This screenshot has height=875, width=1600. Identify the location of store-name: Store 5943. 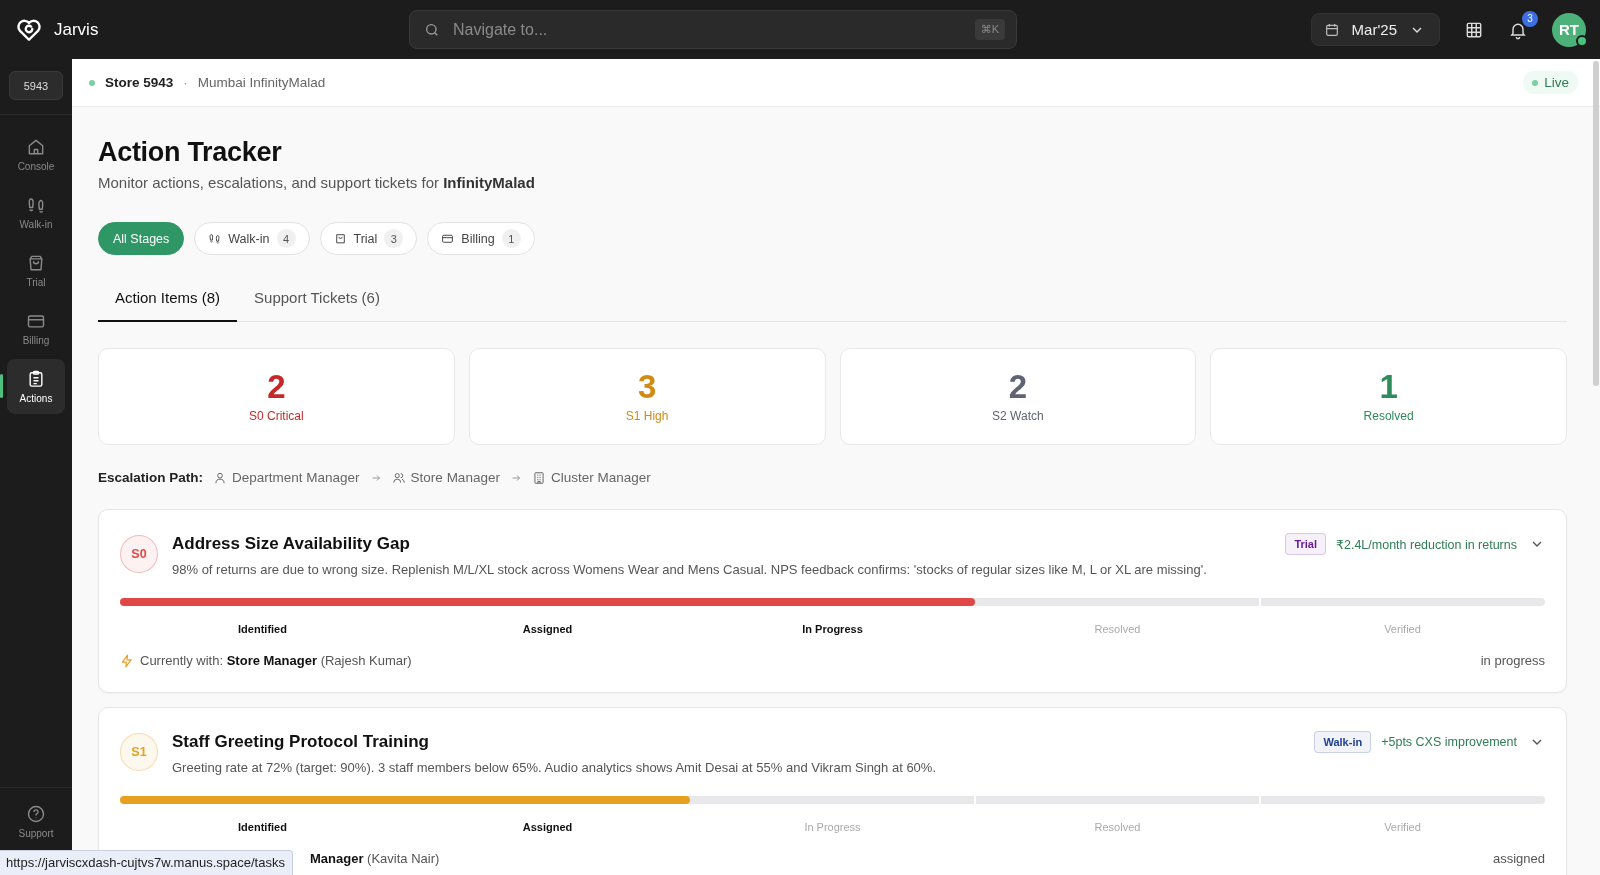
(139, 82).